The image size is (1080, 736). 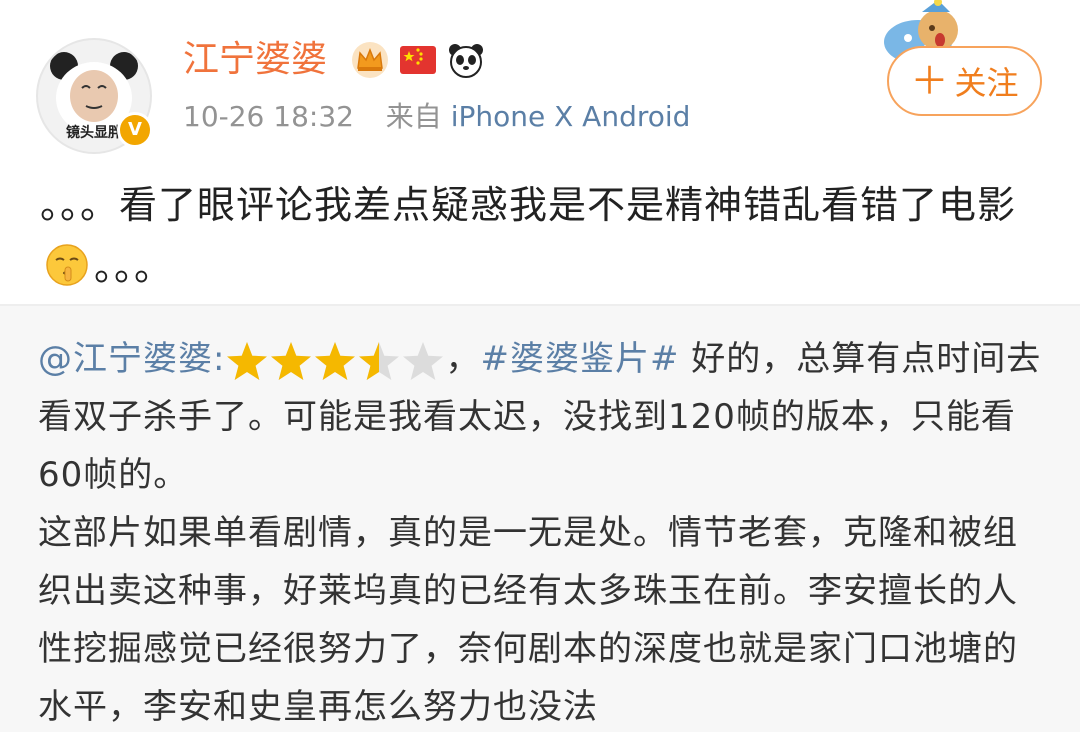 I want to click on username: 江宁婆婆, so click(x=255, y=60).